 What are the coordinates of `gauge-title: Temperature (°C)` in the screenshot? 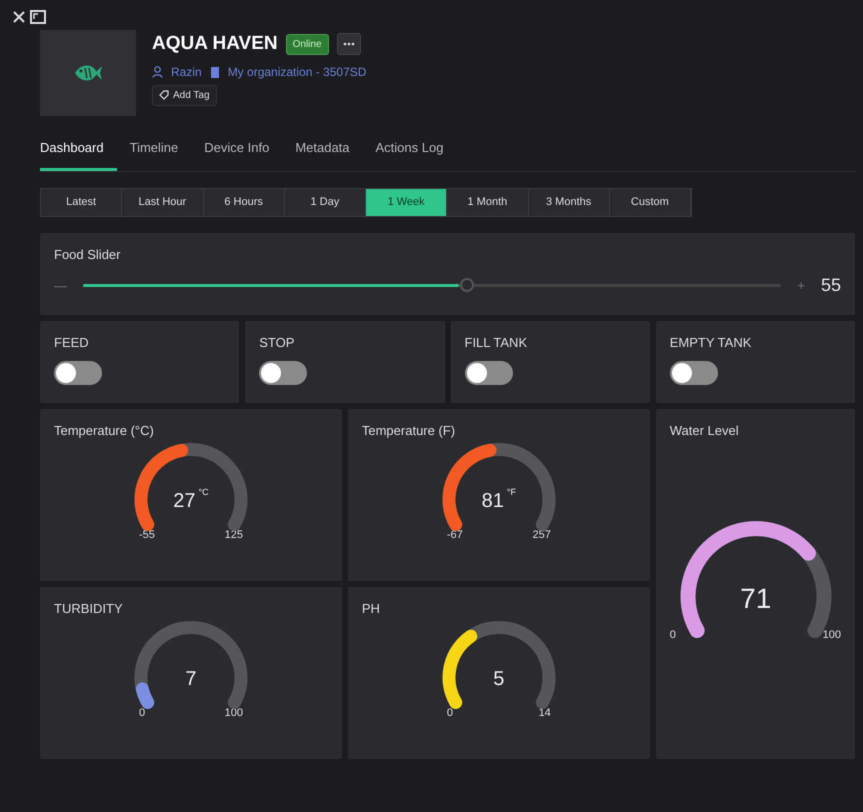 It's located at (104, 431).